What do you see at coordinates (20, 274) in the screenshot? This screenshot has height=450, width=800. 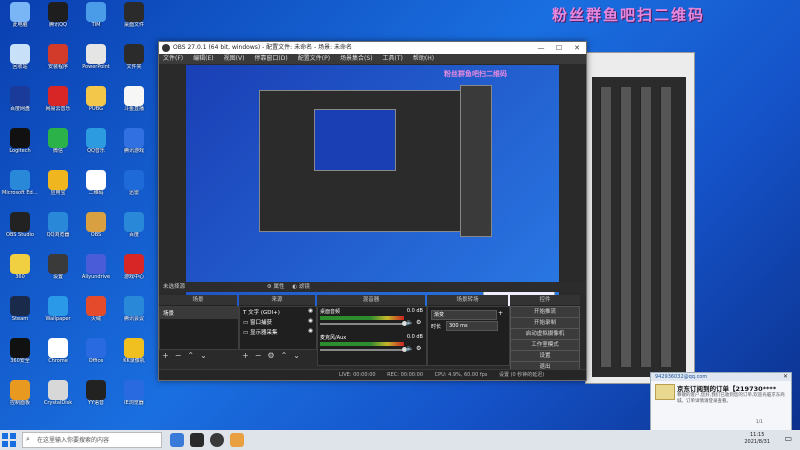 I see `desktop-icon: 360` at bounding box center [20, 274].